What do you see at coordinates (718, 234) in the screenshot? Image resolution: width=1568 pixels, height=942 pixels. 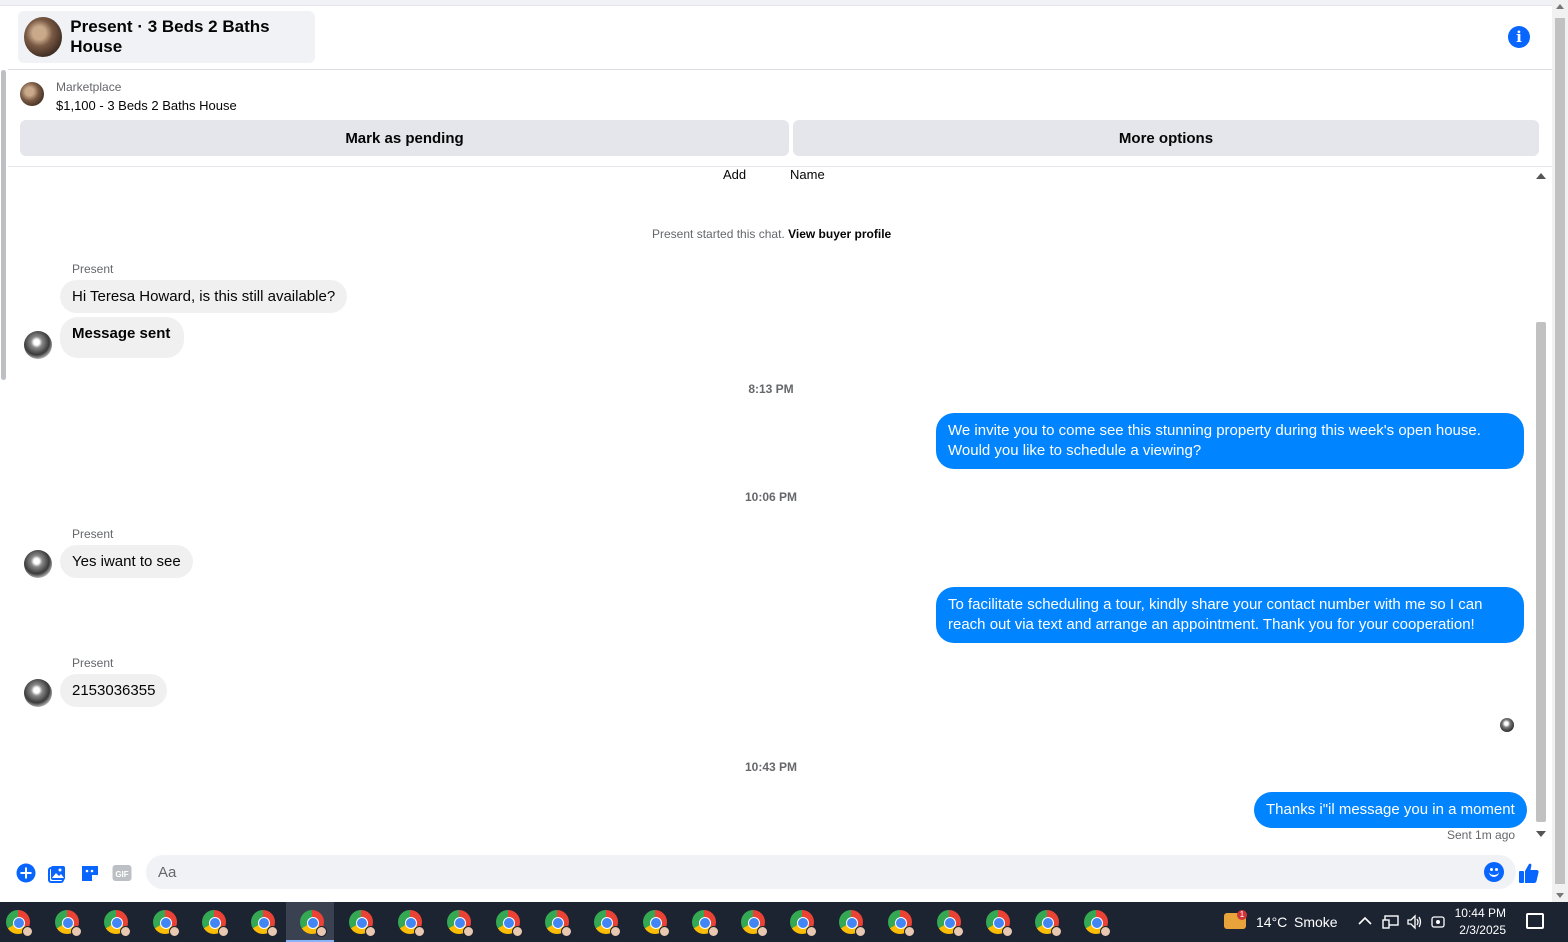 I see `system-message-text: Present started this chat.` at bounding box center [718, 234].